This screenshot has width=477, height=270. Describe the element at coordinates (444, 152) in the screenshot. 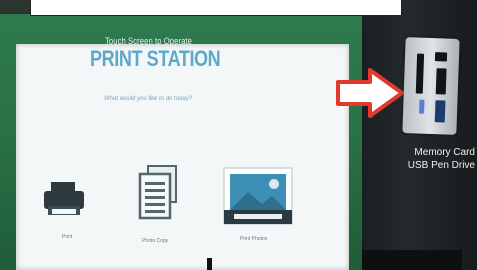

I see `slot-caption-memory-card: Memory Card` at that location.